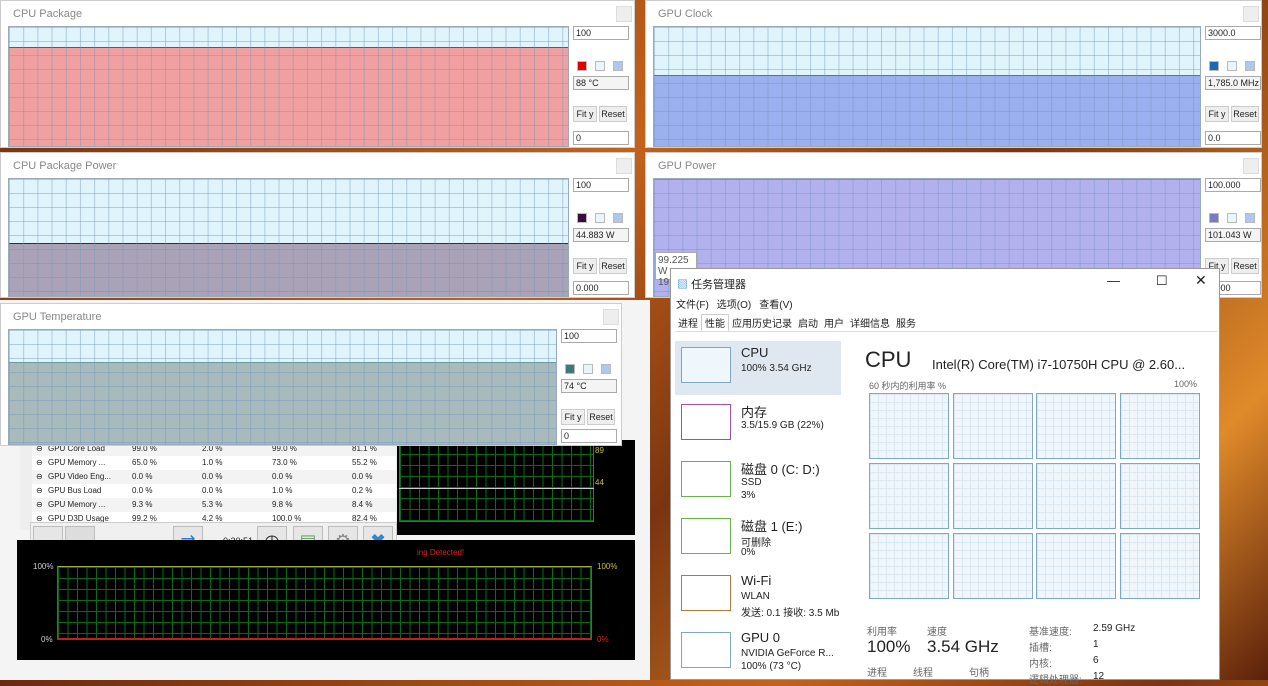 Image resolution: width=1268 pixels, height=686 pixels. What do you see at coordinates (1233, 138) in the screenshot?
I see `min-field: 0.0` at bounding box center [1233, 138].